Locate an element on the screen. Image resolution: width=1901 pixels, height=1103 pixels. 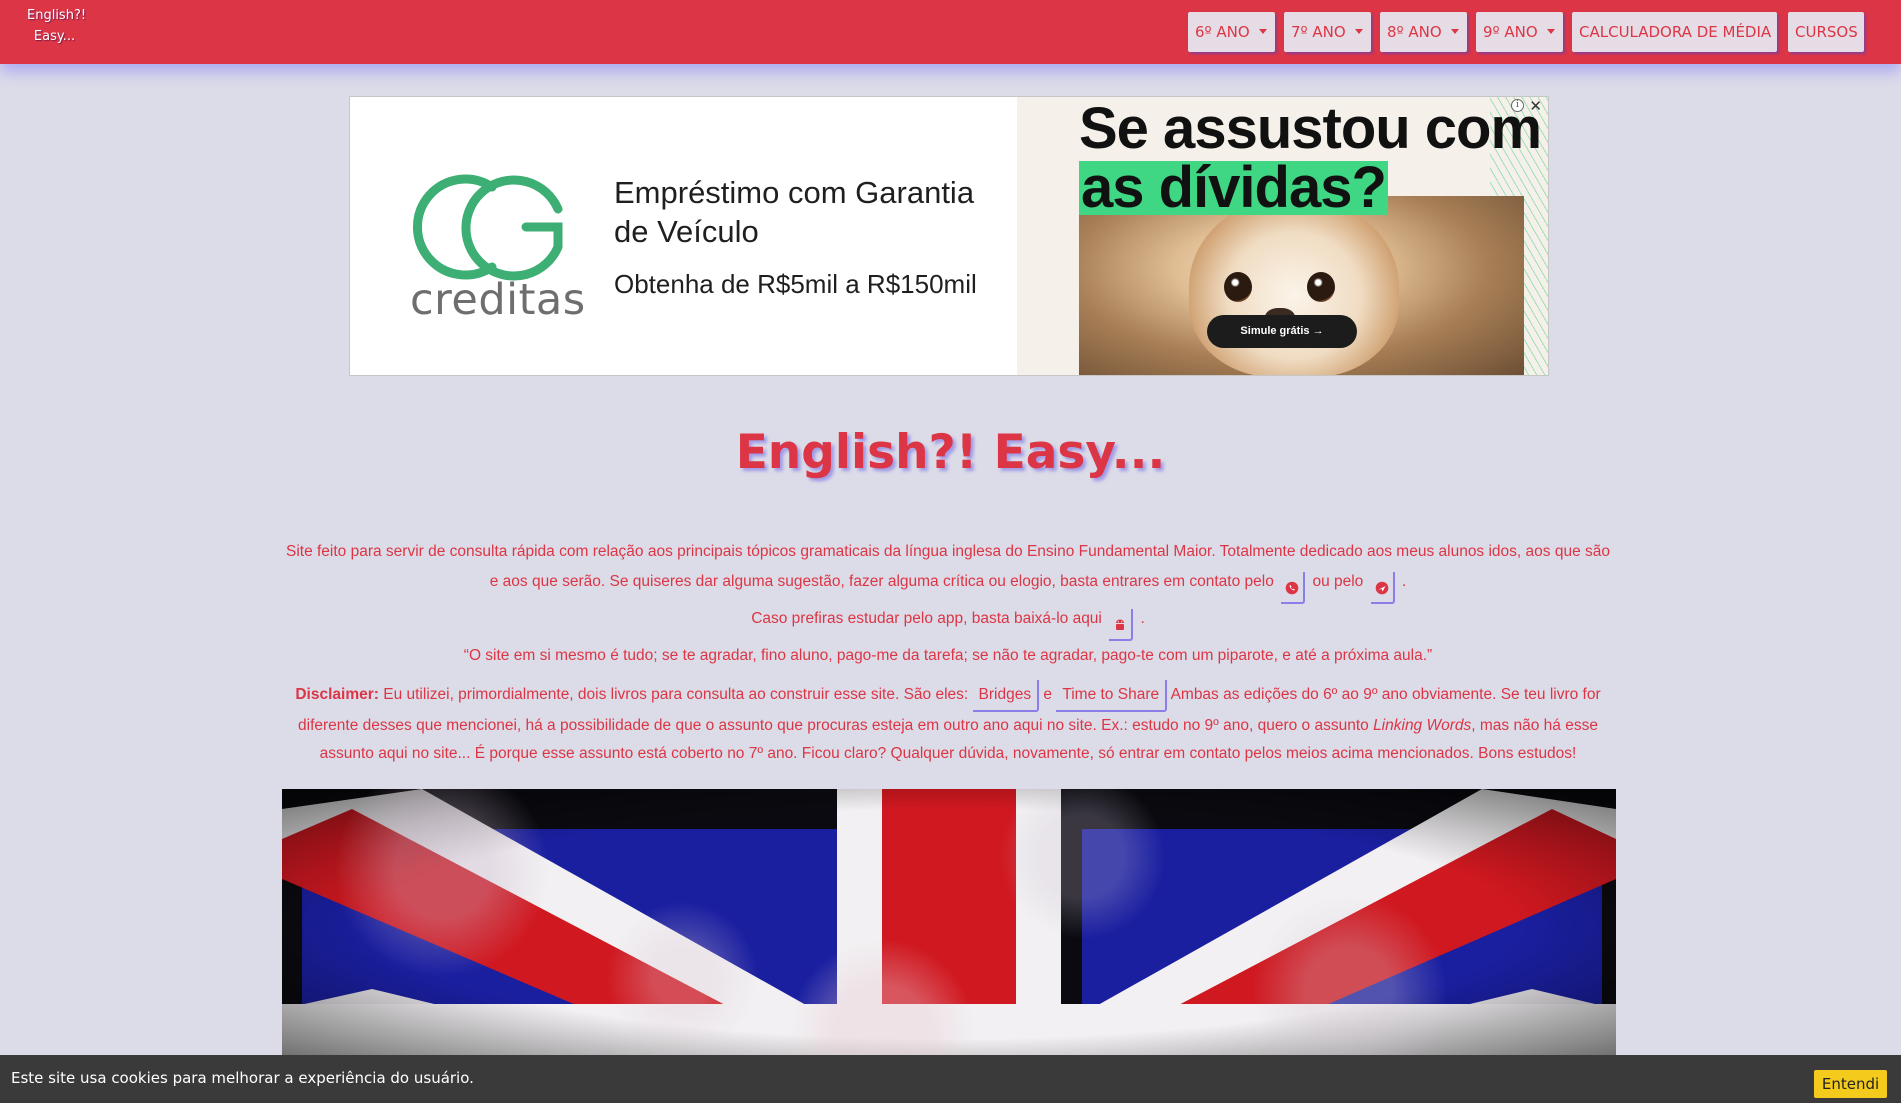
ad-subline: Obtenha de R$5mil a R$150mil is located at coordinates (795, 284).